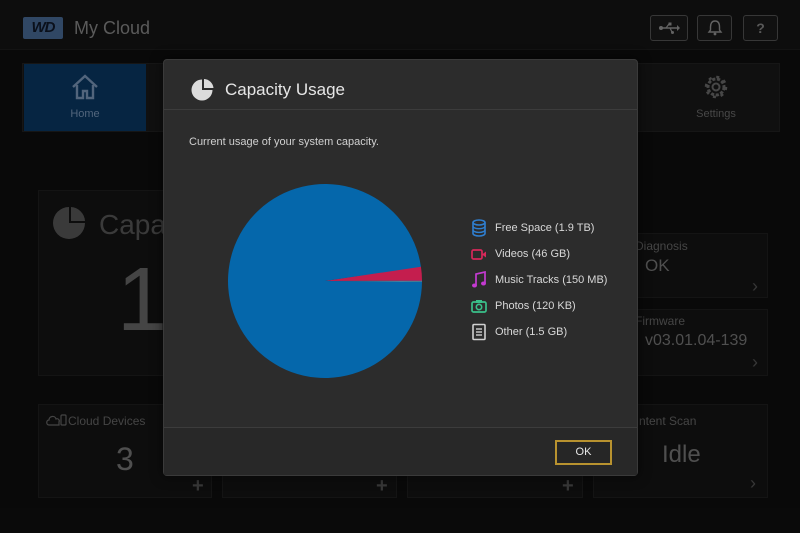 The height and width of the screenshot is (533, 800). Describe the element at coordinates (479, 279) in the screenshot. I see `music-icon` at that location.